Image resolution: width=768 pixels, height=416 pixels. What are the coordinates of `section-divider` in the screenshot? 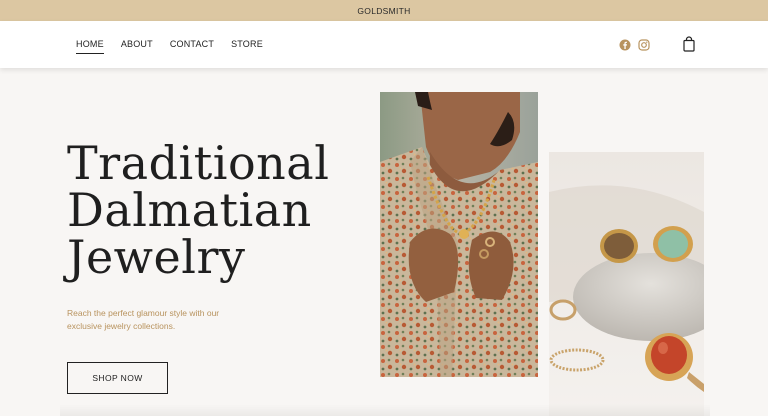 It's located at (385, 410).